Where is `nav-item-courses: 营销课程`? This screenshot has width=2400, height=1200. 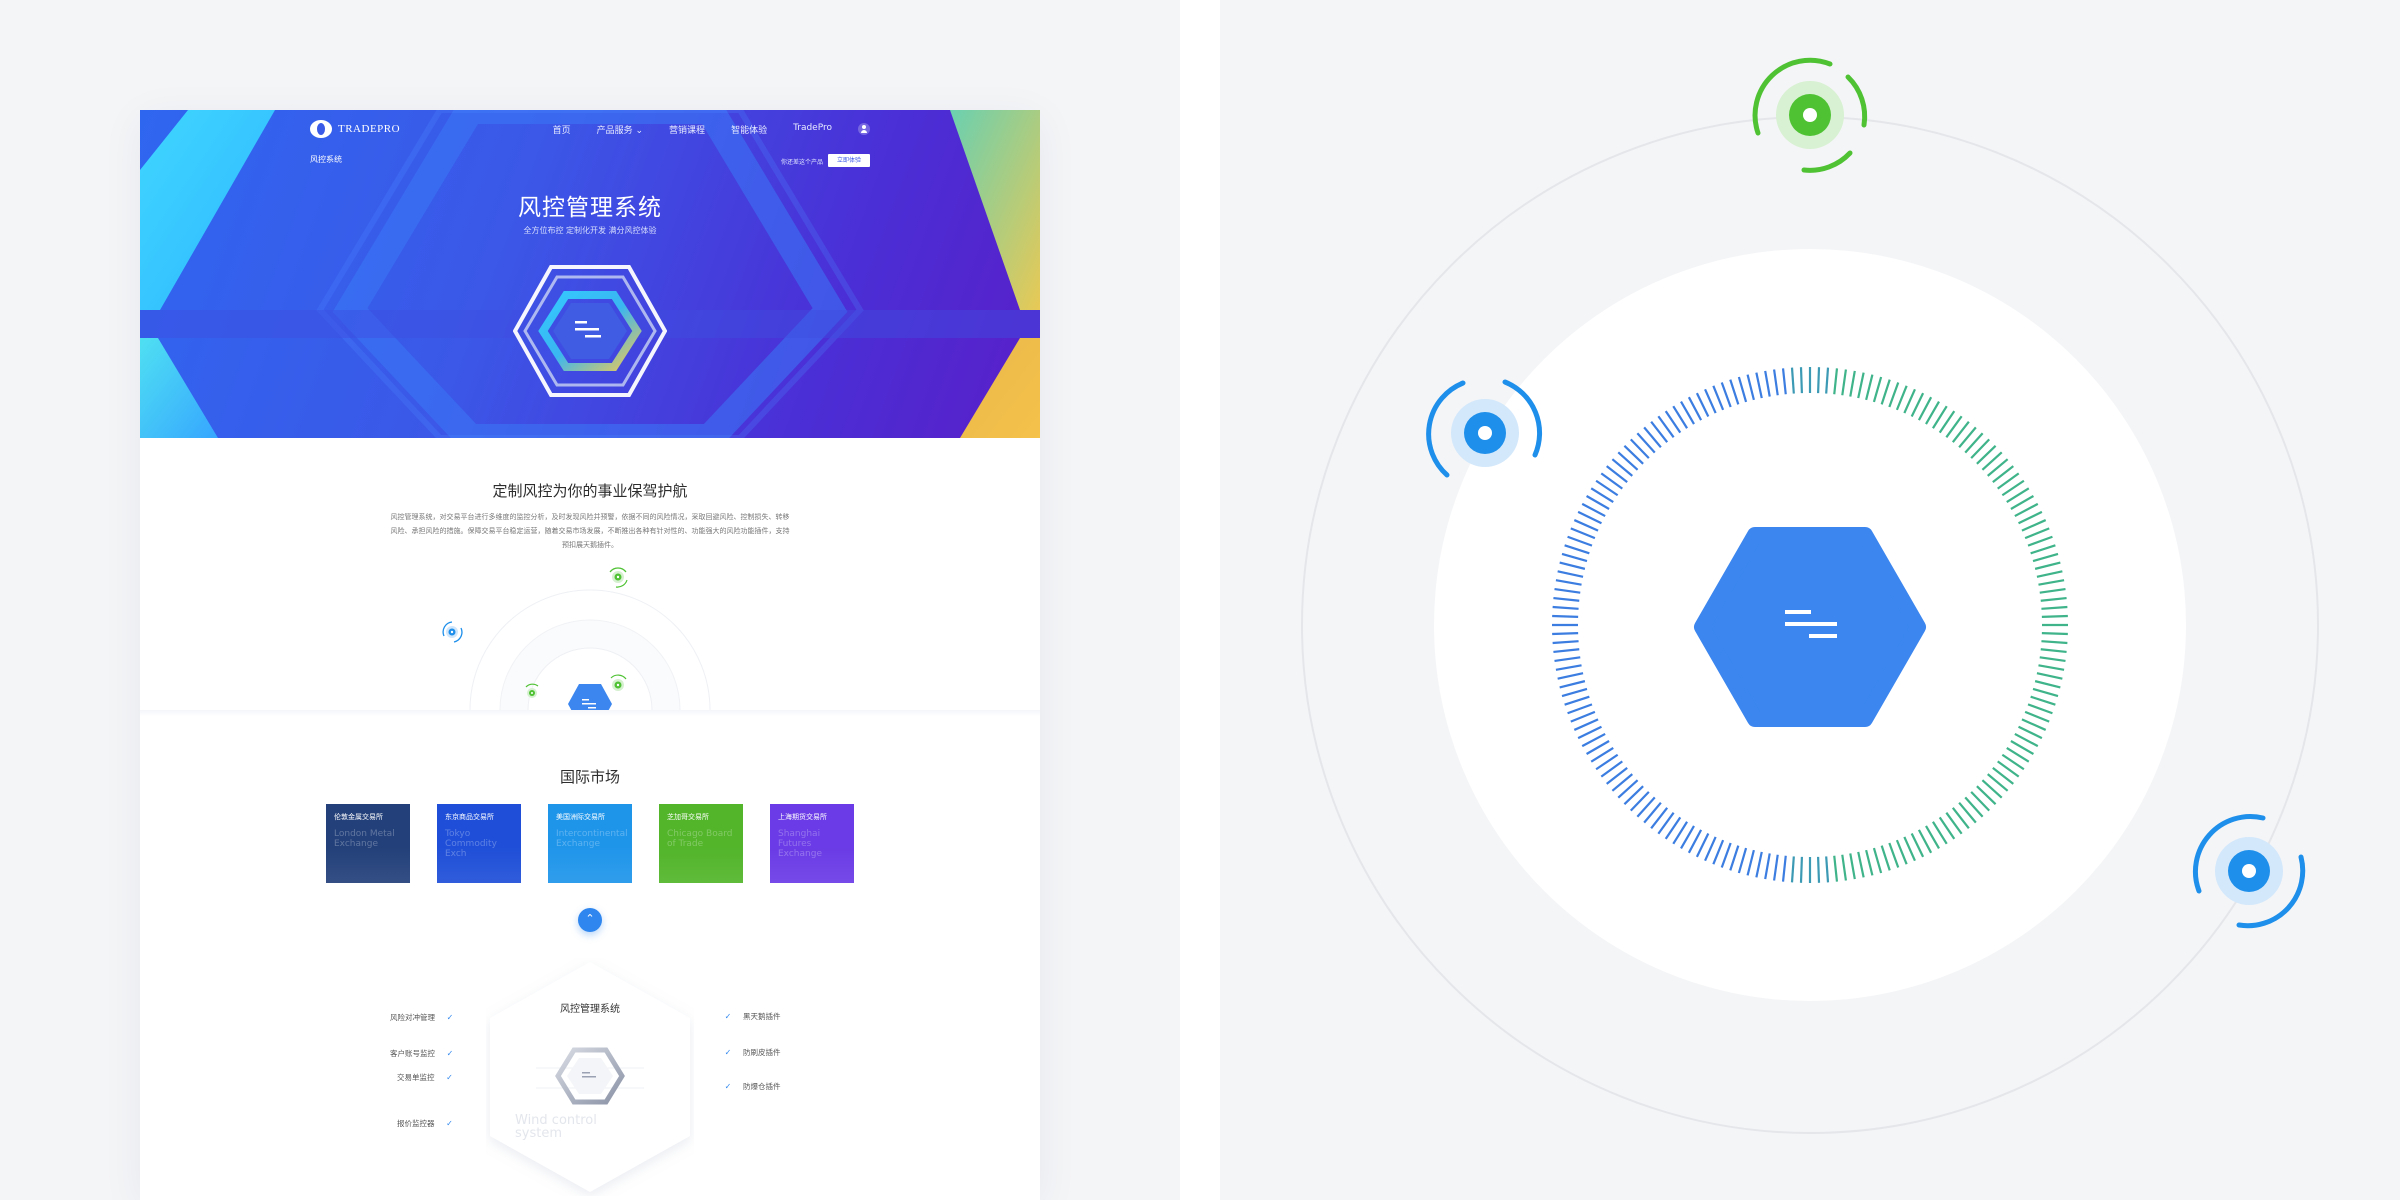 nav-item-courses: 营销课程 is located at coordinates (687, 129).